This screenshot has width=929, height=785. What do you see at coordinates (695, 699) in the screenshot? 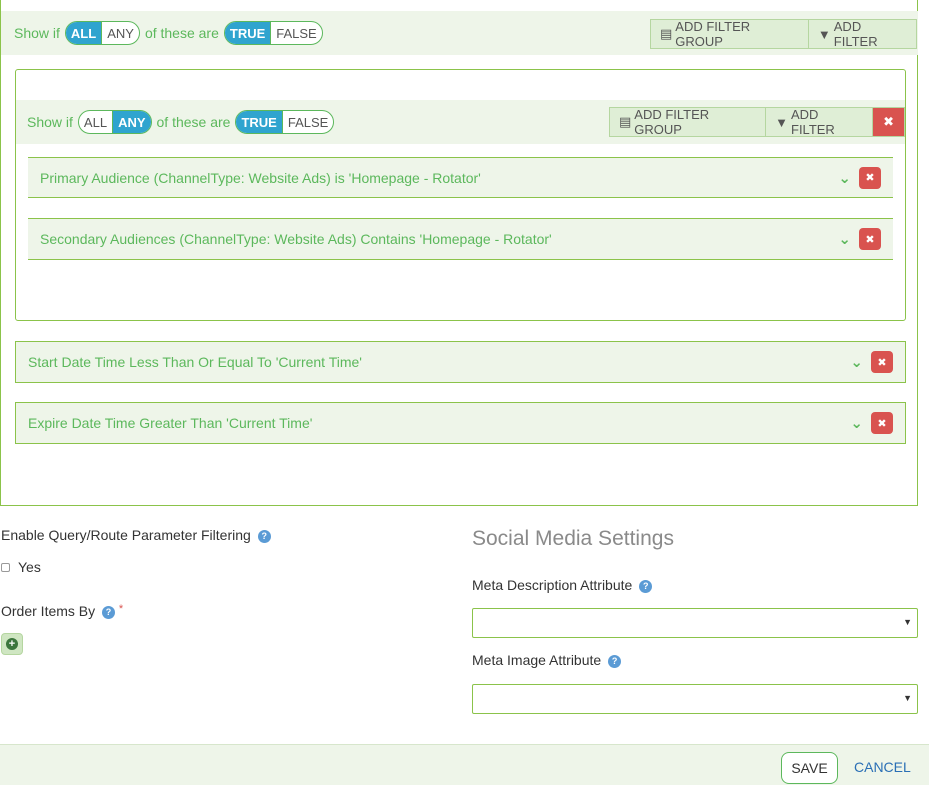
I see `meta-image-select: ▼` at bounding box center [695, 699].